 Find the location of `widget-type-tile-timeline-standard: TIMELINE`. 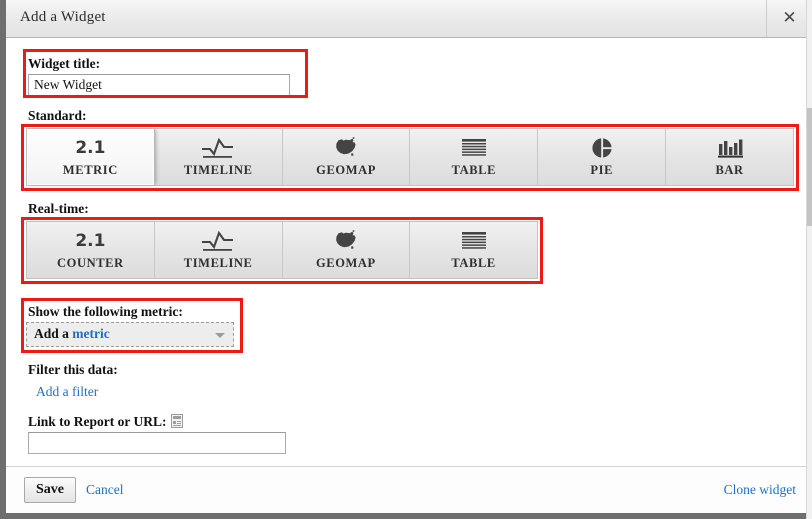

widget-type-tile-timeline-standard: TIMELINE is located at coordinates (218, 157).